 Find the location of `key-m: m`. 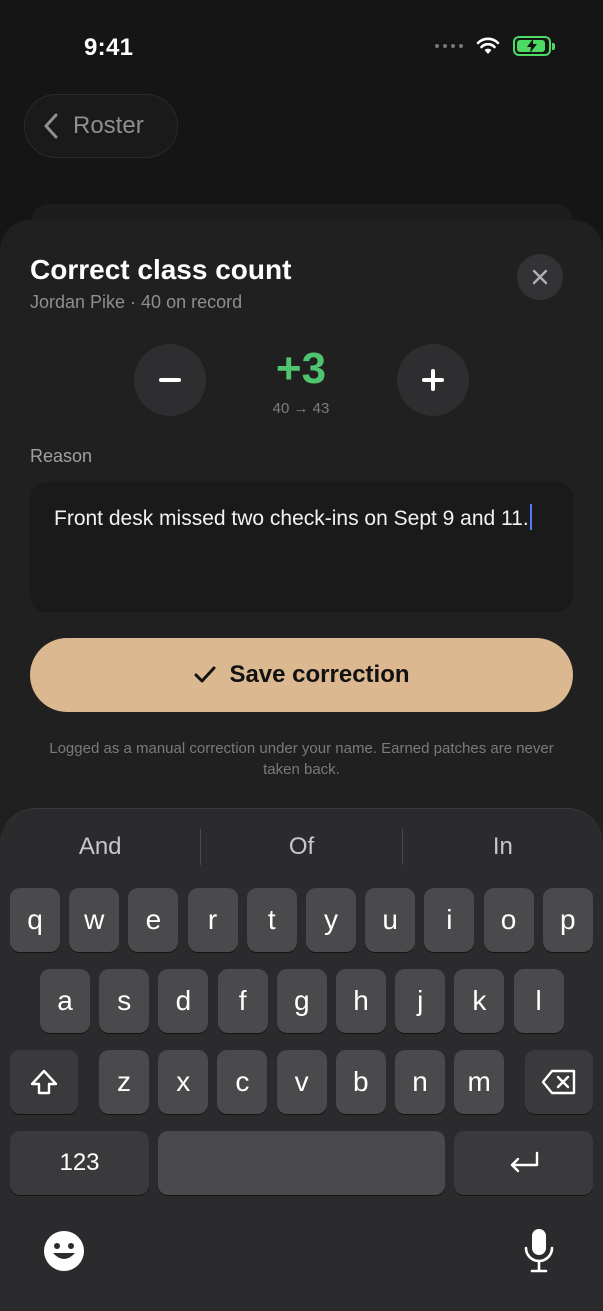

key-m: m is located at coordinates (479, 1082).